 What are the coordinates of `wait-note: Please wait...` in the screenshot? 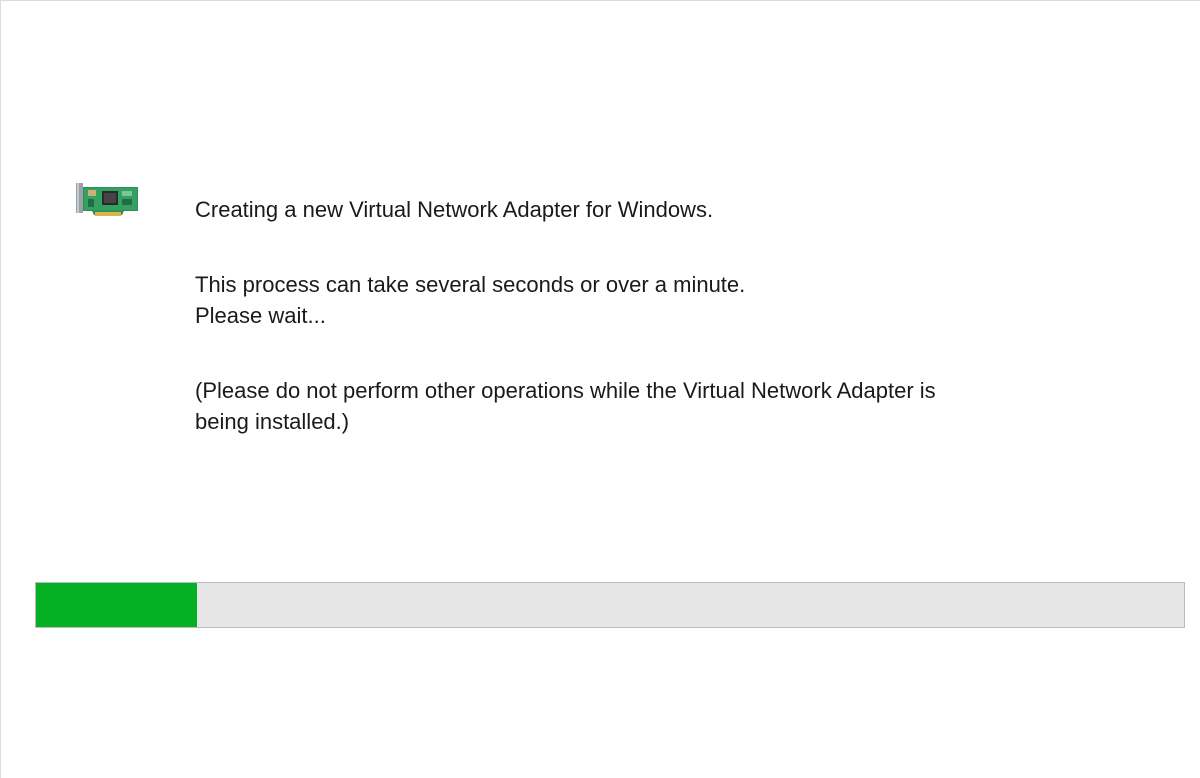 It's located at (260, 315).